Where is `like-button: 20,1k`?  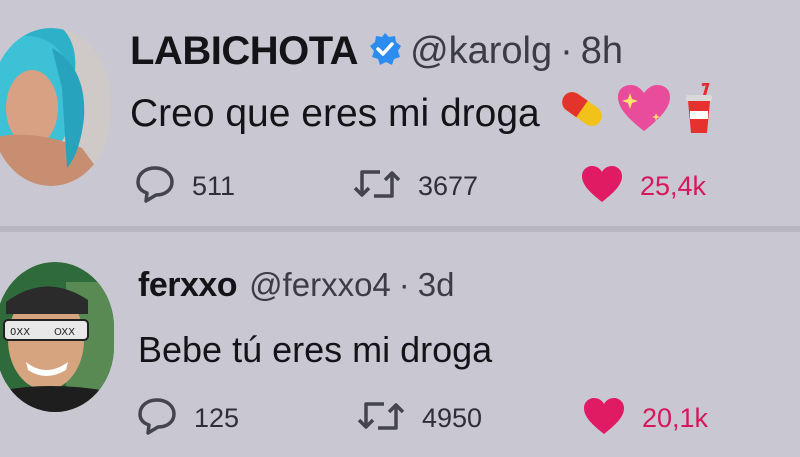 like-button: 20,1k is located at coordinates (645, 418).